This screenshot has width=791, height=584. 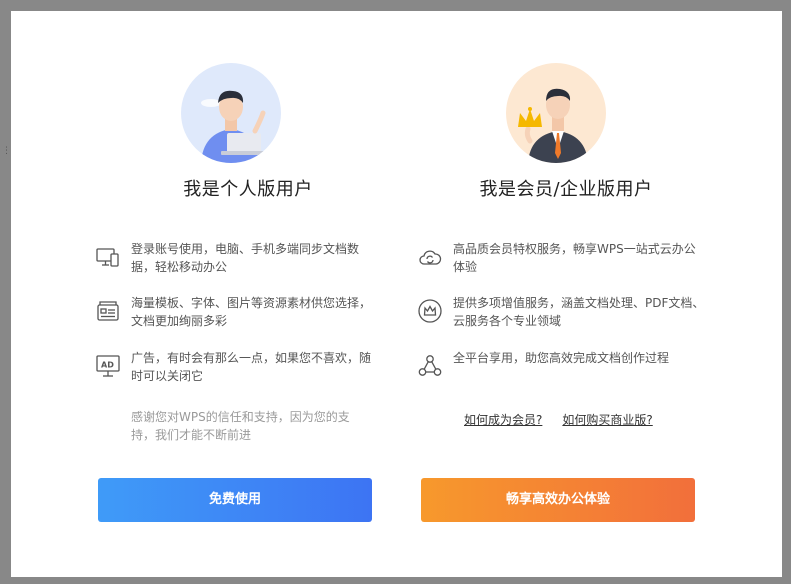 What do you see at coordinates (430, 311) in the screenshot?
I see `crown-badge-icon` at bounding box center [430, 311].